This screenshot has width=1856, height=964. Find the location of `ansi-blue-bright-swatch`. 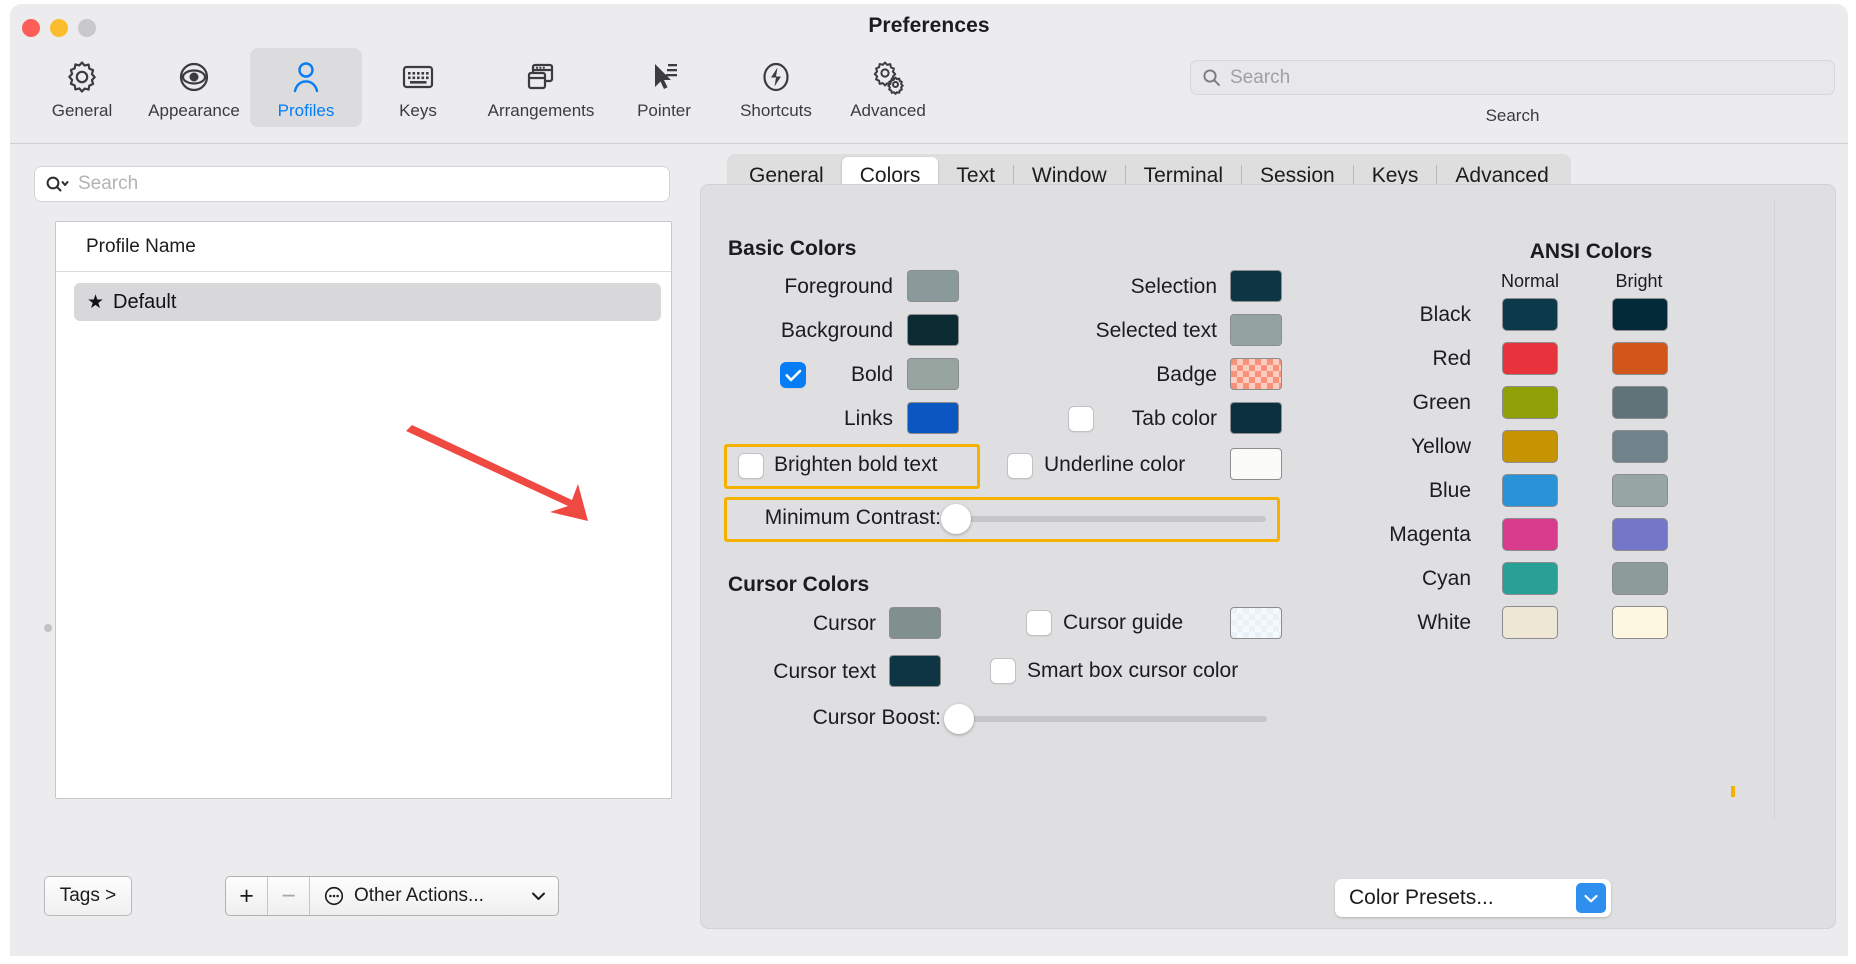

ansi-blue-bright-swatch is located at coordinates (1640, 490).